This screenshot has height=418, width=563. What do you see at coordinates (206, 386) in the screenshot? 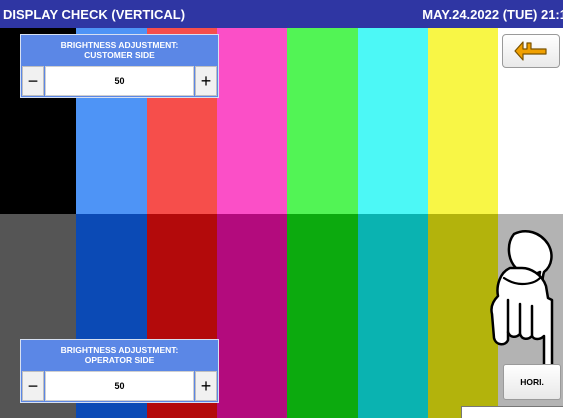
I see `operator-brightness-plus-button: +` at bounding box center [206, 386].